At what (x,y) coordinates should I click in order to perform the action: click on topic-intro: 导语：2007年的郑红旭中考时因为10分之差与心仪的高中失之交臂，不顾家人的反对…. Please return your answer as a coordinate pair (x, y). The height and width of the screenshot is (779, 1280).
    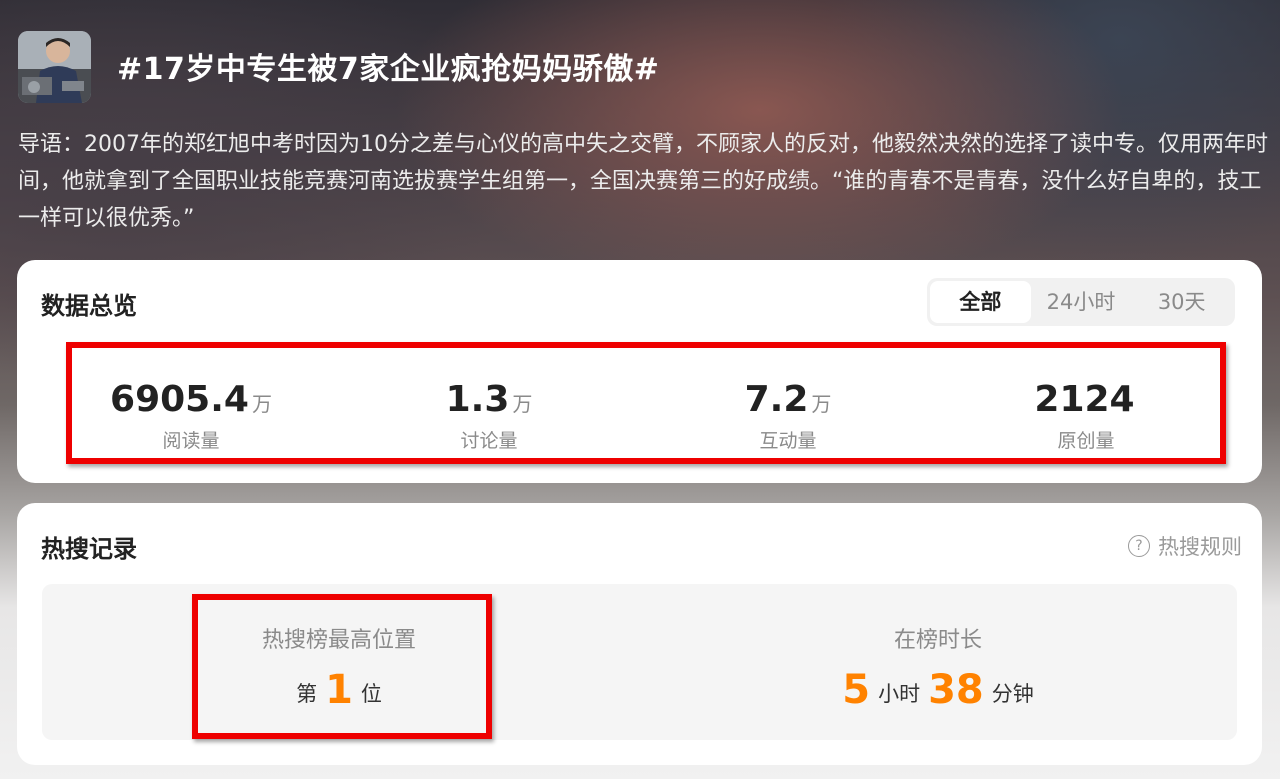
    Looking at the image, I should click on (643, 181).